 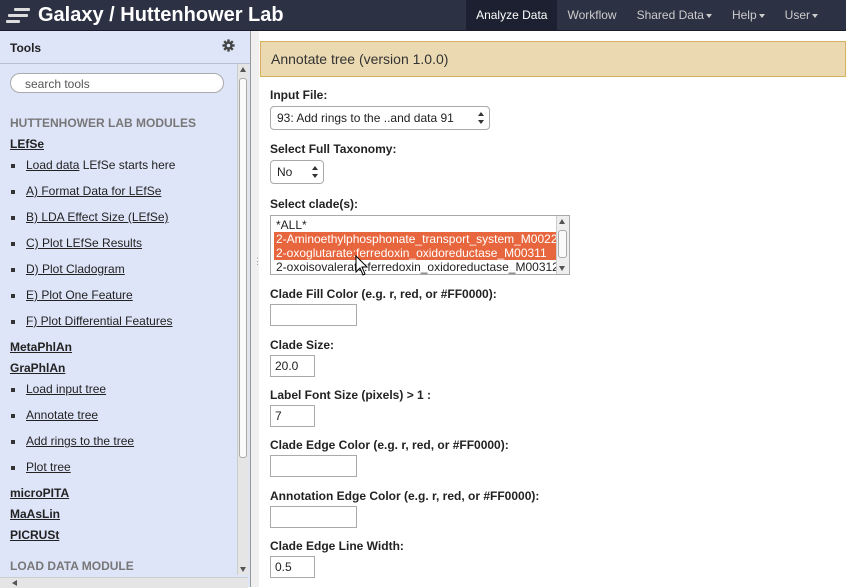 What do you see at coordinates (39, 493) in the screenshot?
I see `category-micropita: microPITA` at bounding box center [39, 493].